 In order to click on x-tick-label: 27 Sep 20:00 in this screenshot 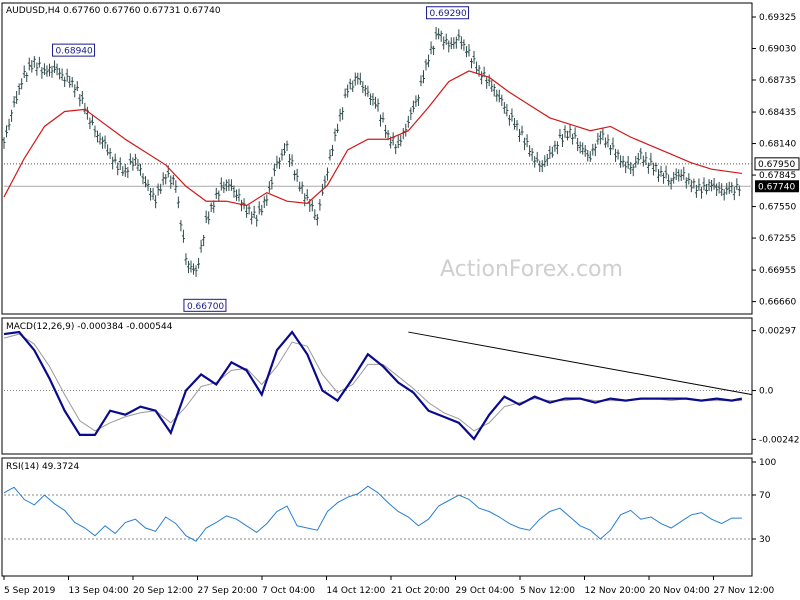, I will do `click(228, 591)`.